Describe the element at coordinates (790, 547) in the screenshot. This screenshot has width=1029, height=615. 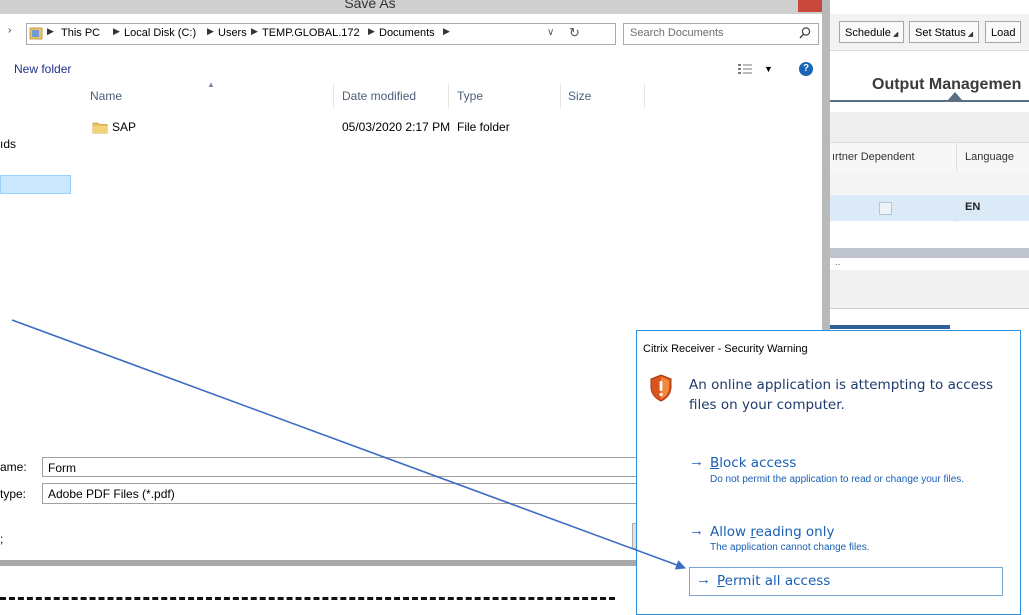
I see `option-description: The application cannot change files.` at that location.